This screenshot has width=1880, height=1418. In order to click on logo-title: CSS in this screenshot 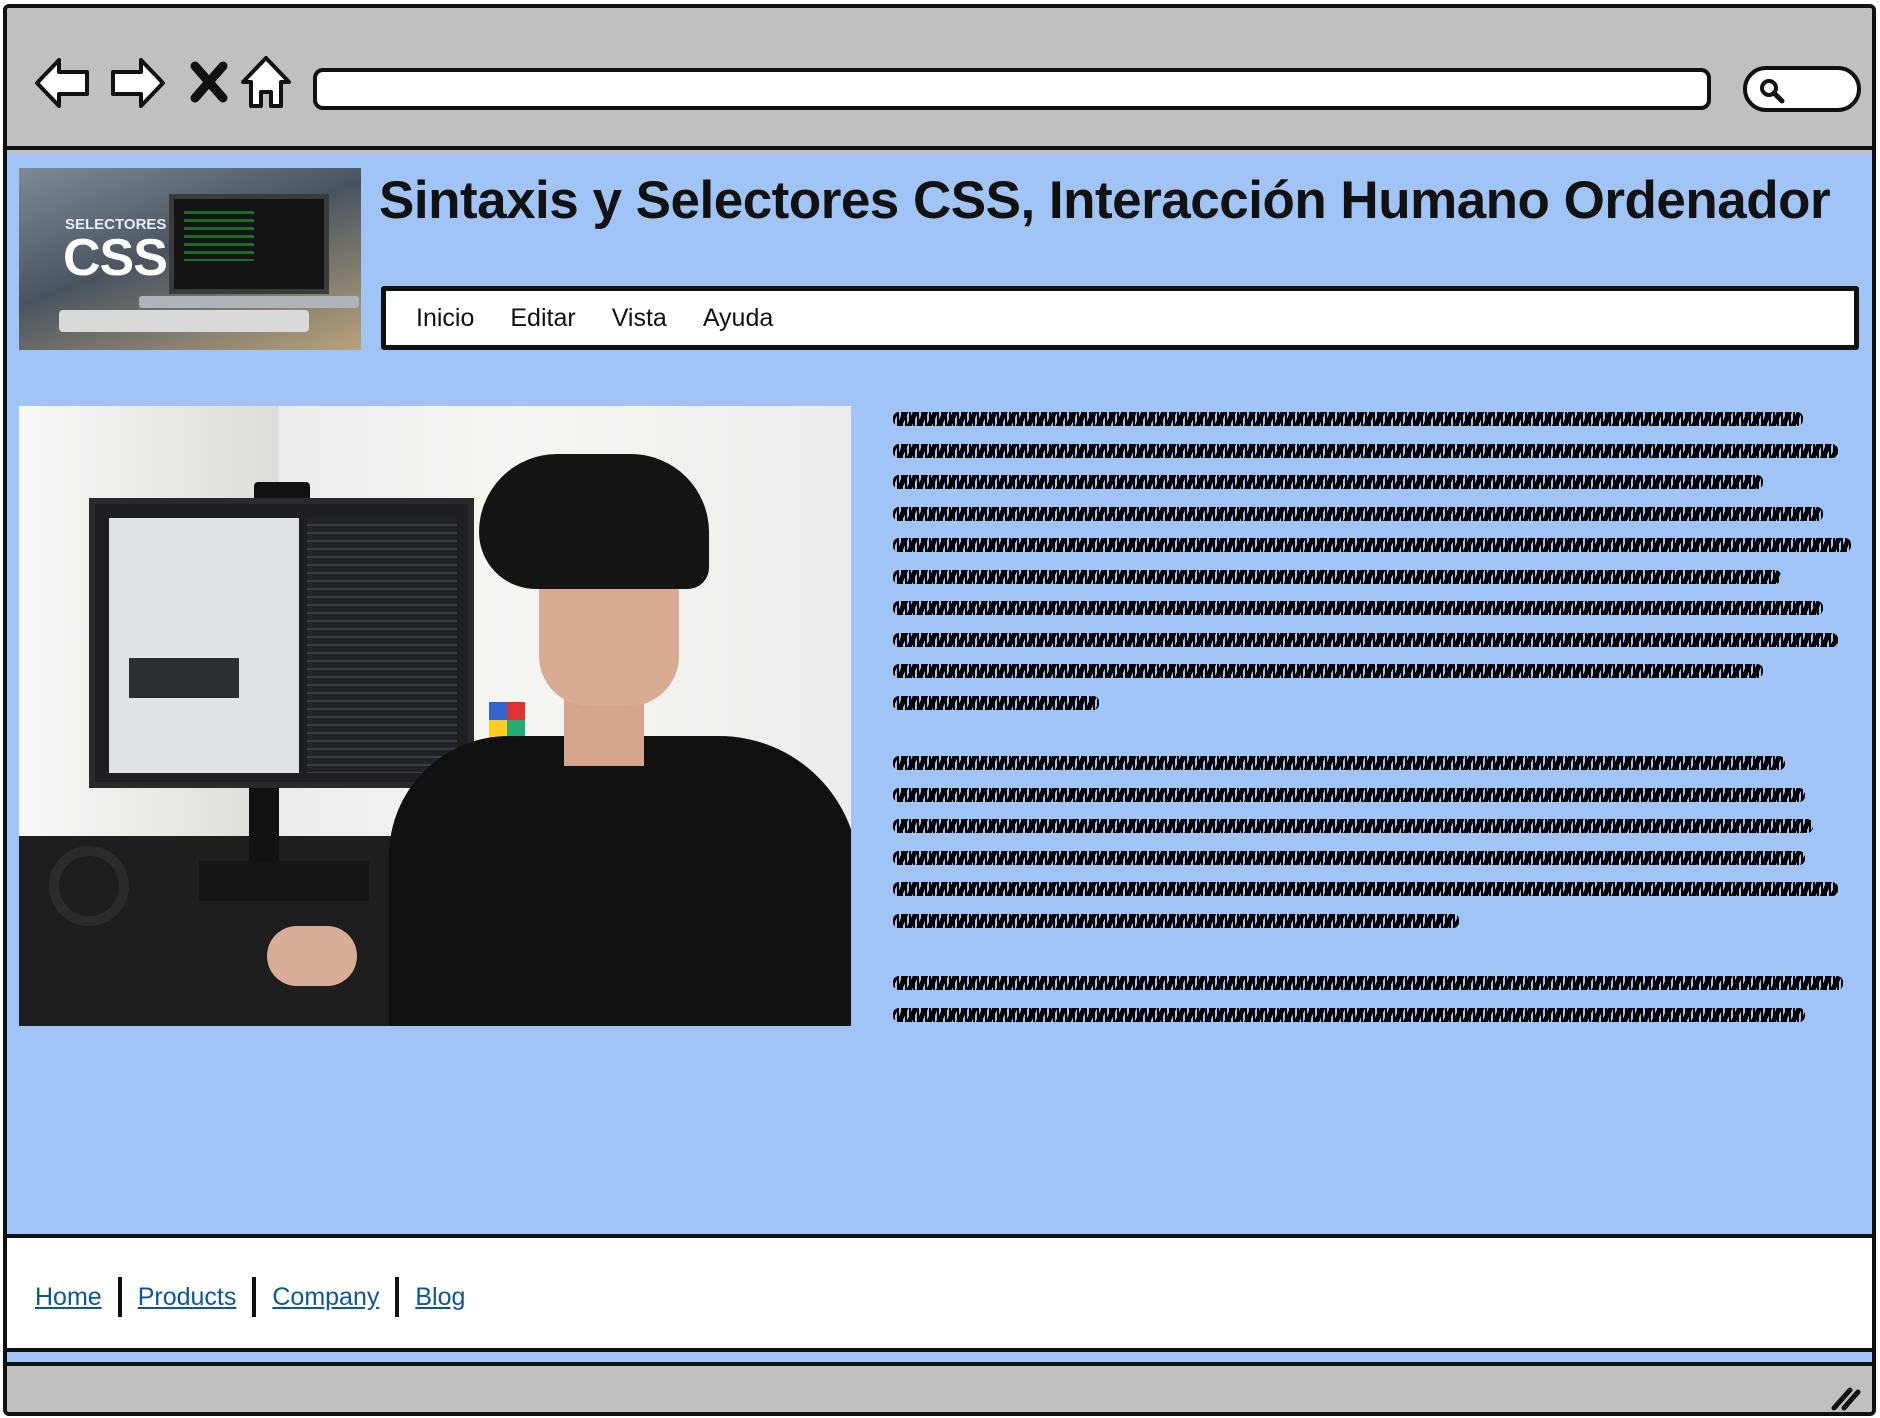, I will do `click(115, 258)`.